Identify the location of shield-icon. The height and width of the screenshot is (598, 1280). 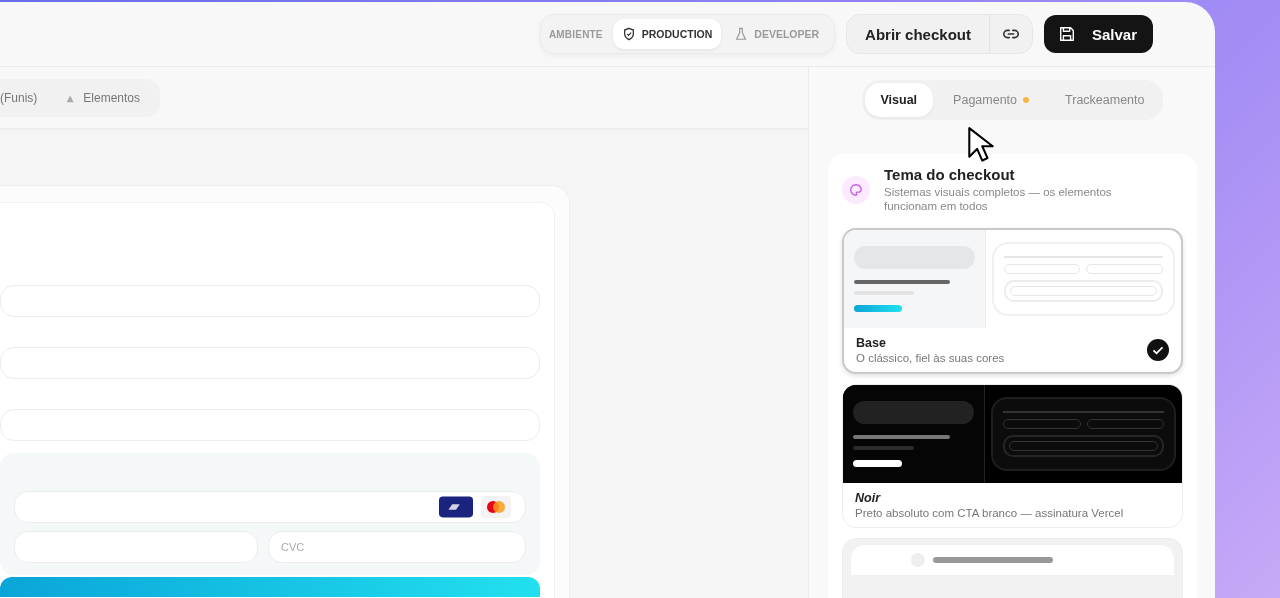
(628, 34).